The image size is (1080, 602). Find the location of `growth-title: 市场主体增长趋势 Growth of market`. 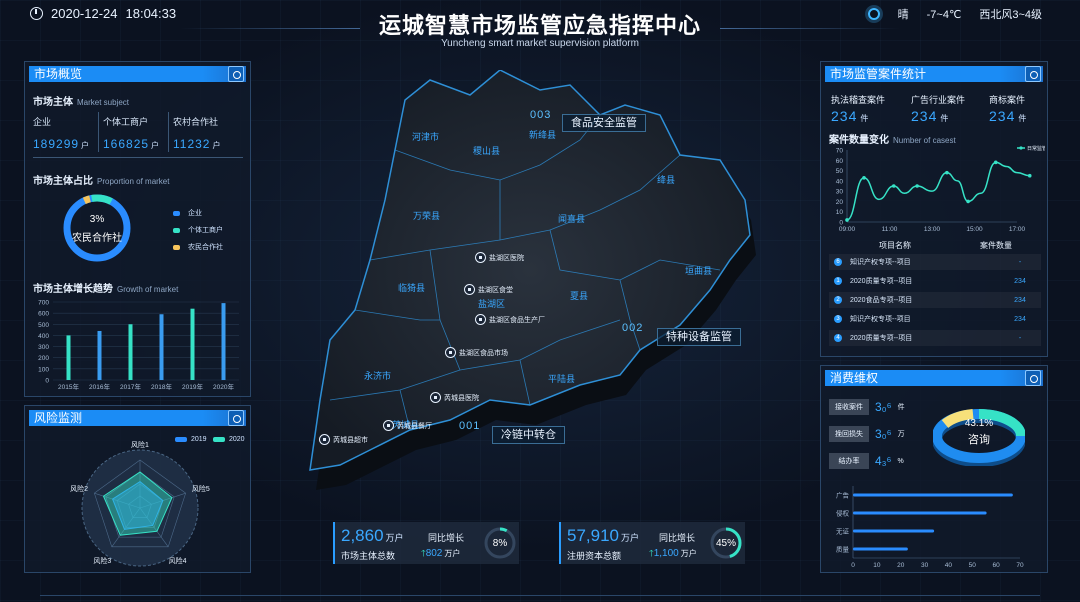

growth-title: 市场主体增长趋势 Growth of market is located at coordinates (106, 289).